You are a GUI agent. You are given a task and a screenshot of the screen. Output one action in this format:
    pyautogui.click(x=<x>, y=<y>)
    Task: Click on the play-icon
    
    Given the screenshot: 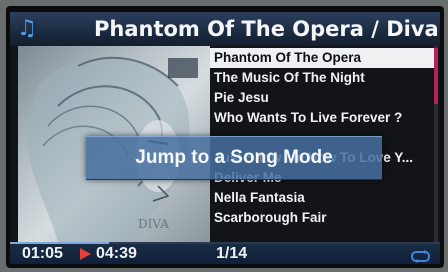 What is the action you would take?
    pyautogui.click(x=85, y=254)
    